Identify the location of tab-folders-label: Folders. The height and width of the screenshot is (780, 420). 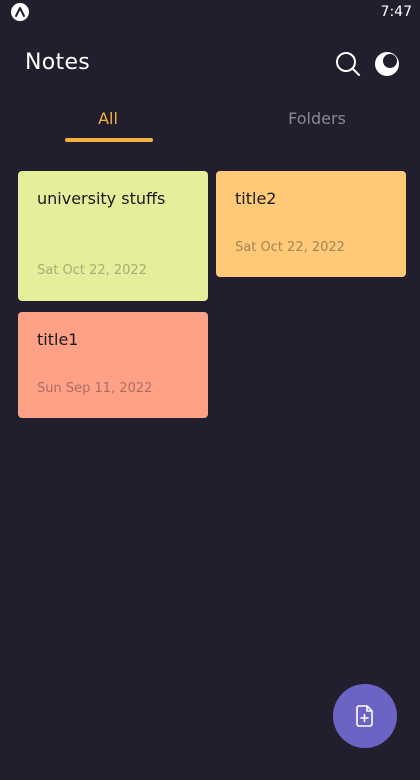
(317, 118).